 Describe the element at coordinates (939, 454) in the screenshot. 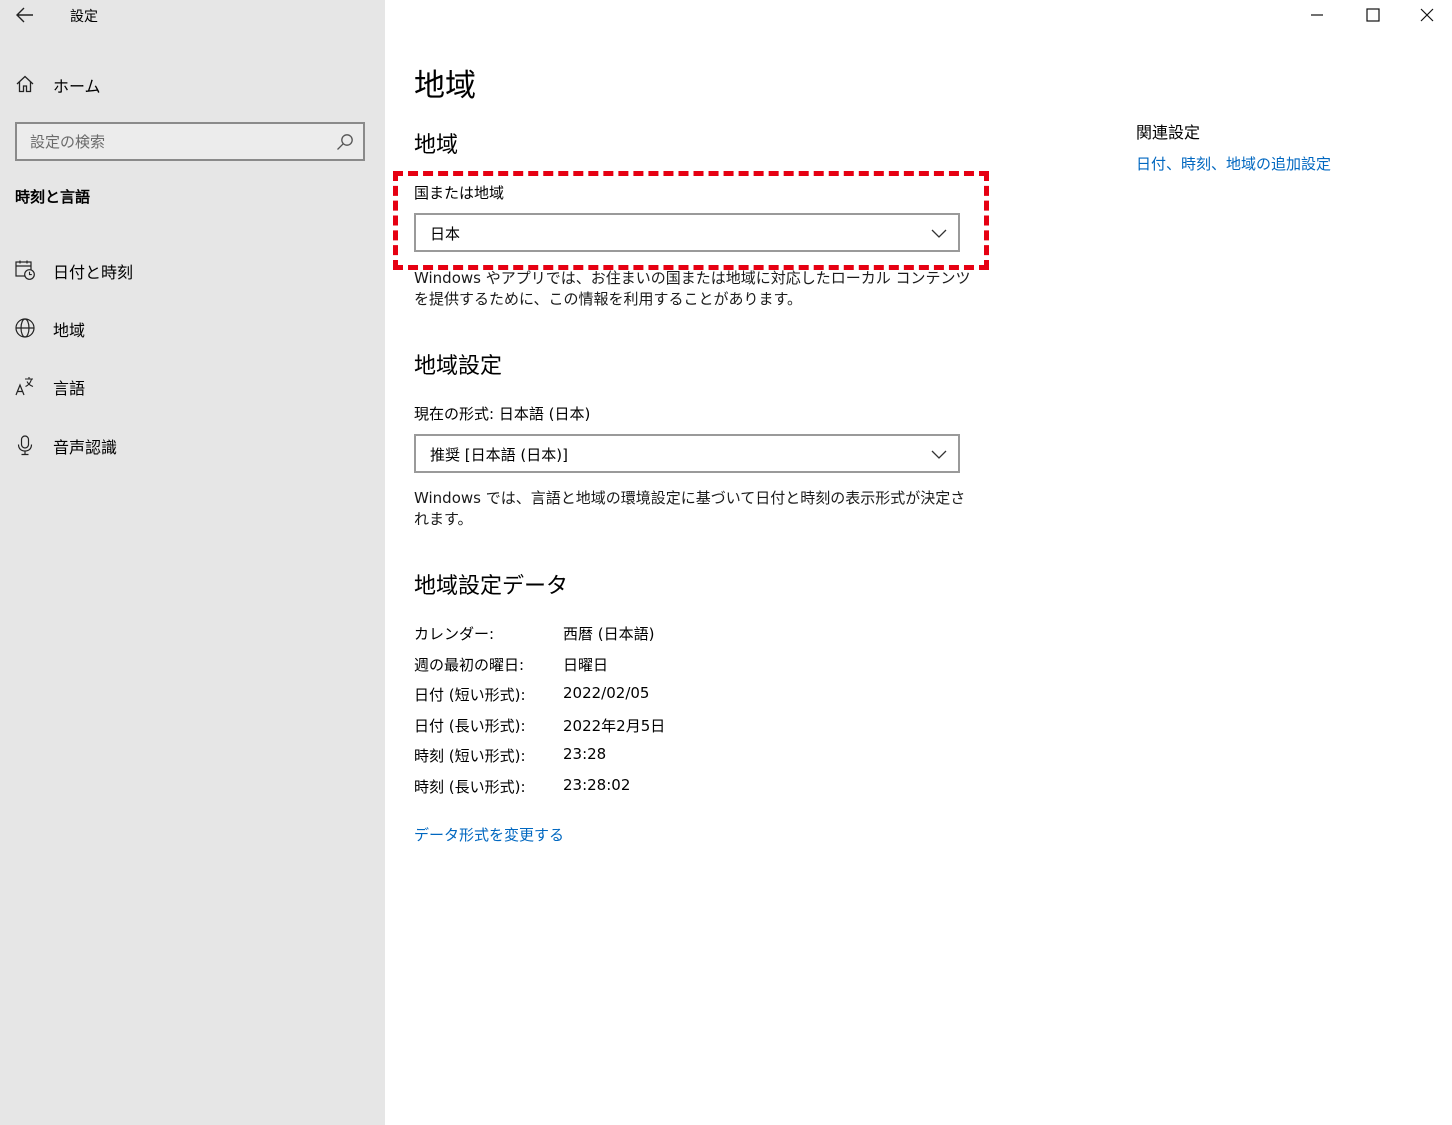

I see `chevron-down-icon` at that location.